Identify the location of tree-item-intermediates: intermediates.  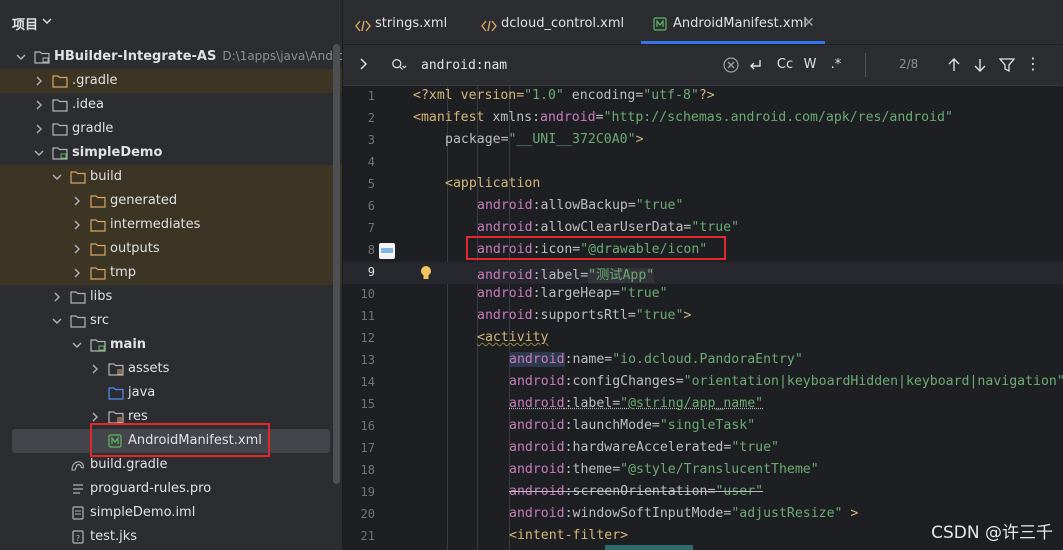
(171, 225).